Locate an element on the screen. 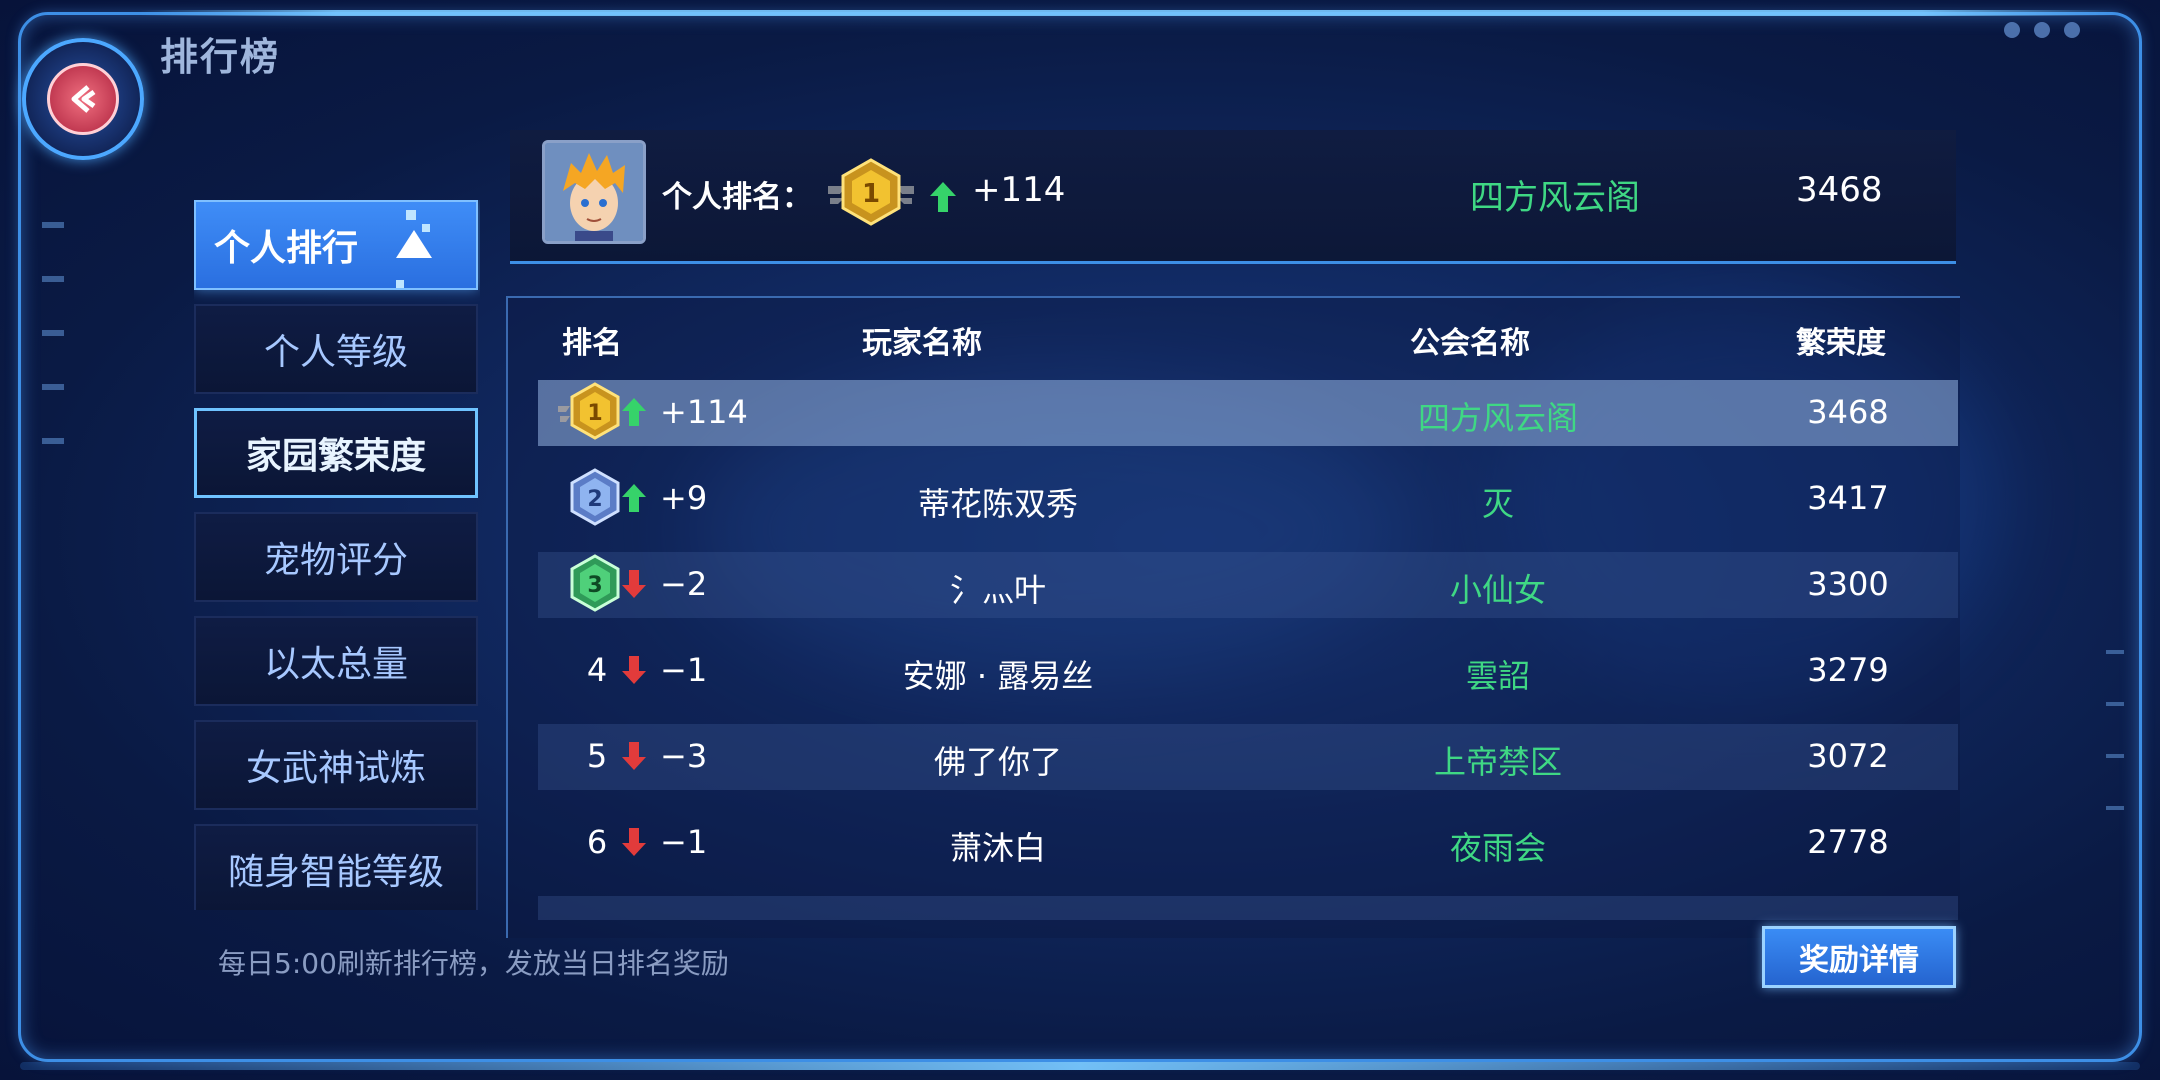 The height and width of the screenshot is (1080, 2160). table-row: 5 −3 佛了你了 上帝禁区 3072 is located at coordinates (1248, 757).